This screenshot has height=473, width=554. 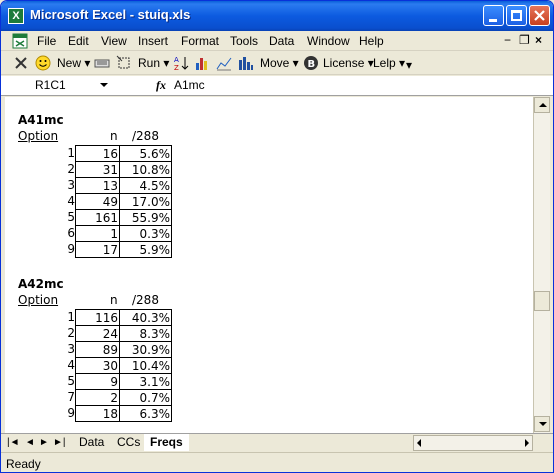 I want to click on toolbar-options-chevron-icon: ▾, so click(x=409, y=65).